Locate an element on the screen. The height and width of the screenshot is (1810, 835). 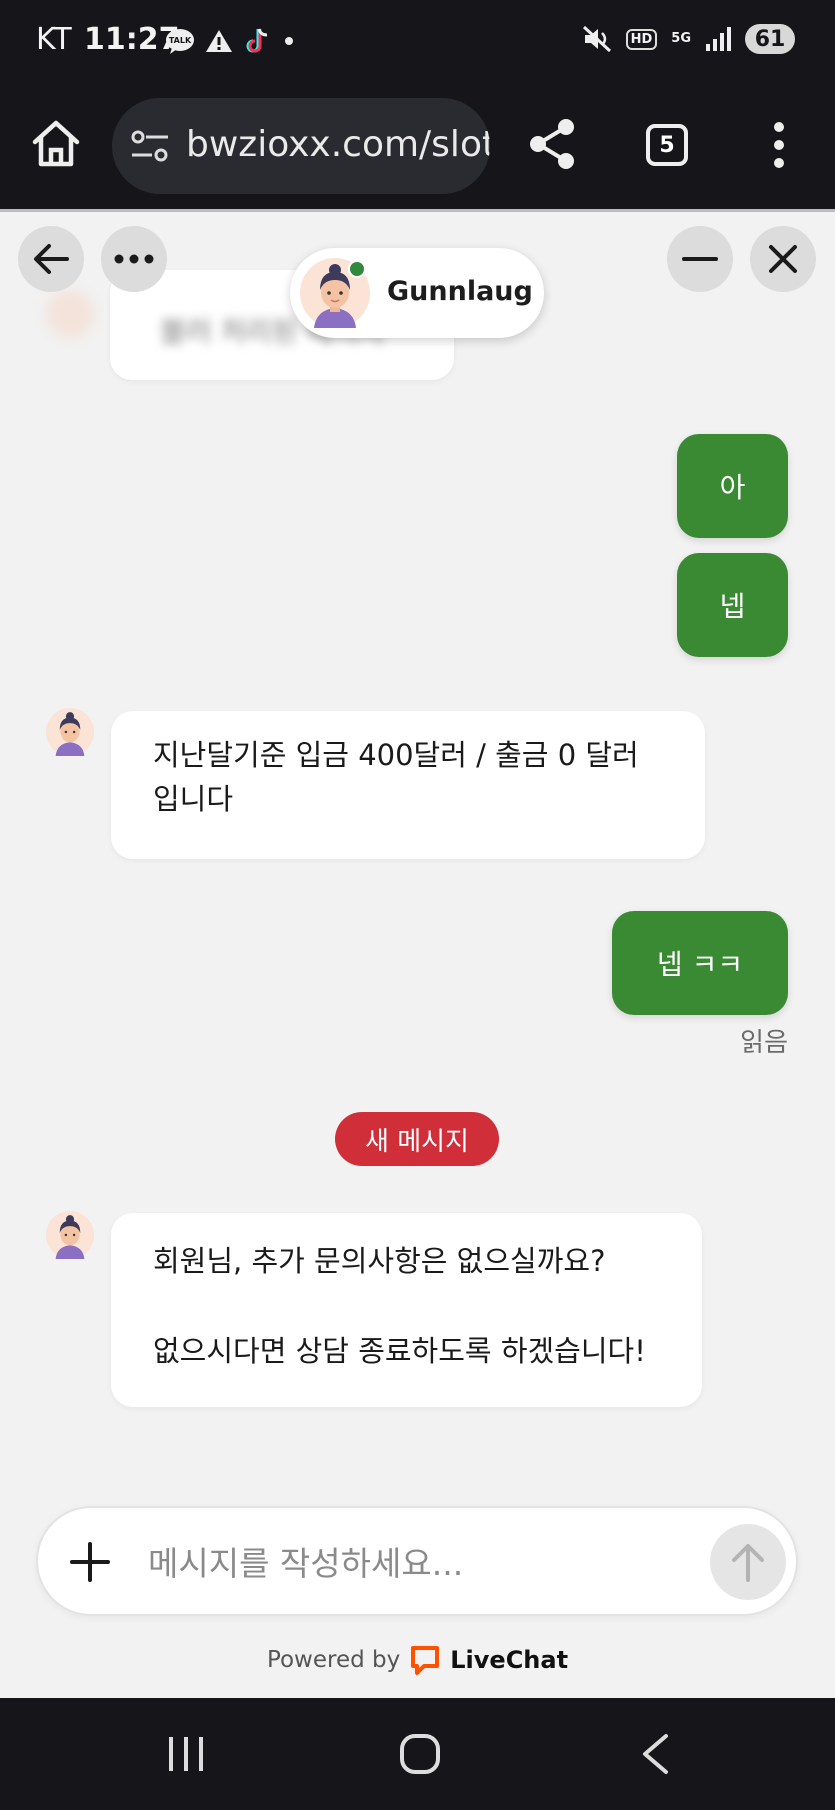
kakaotalk-icon: TALK is located at coordinates (180, 41).